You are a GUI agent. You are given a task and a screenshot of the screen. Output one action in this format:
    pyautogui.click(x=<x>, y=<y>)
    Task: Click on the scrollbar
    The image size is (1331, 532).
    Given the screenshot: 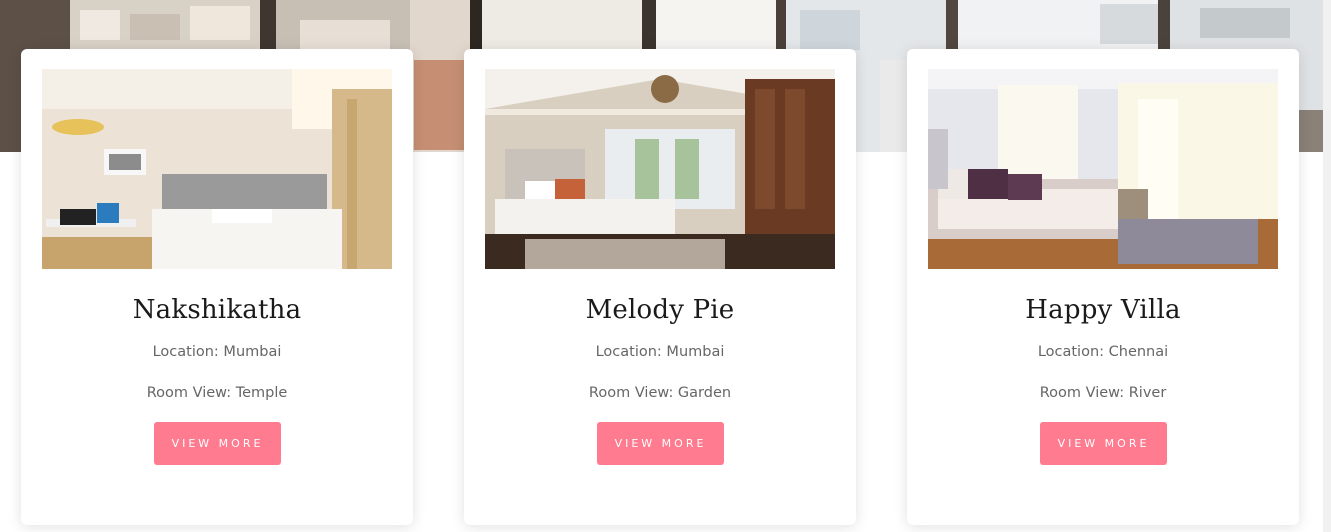 What is the action you would take?
    pyautogui.click(x=1327, y=266)
    